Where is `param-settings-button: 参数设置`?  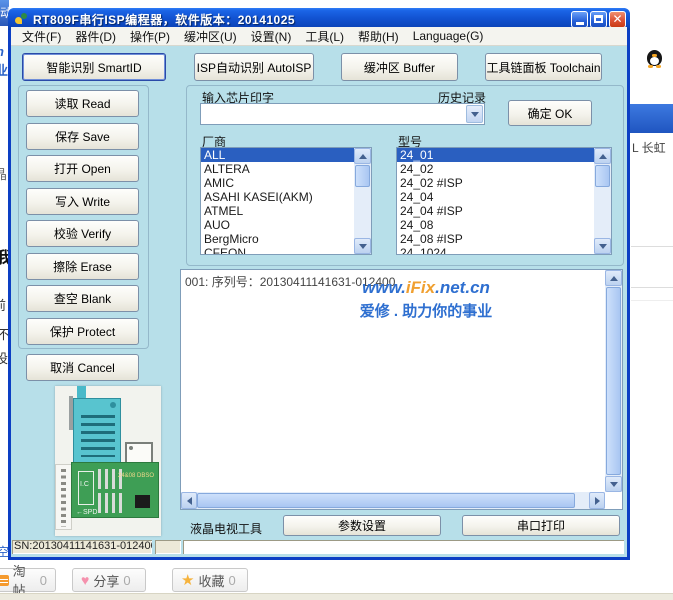
param-settings-button: 参数设置 is located at coordinates (362, 525).